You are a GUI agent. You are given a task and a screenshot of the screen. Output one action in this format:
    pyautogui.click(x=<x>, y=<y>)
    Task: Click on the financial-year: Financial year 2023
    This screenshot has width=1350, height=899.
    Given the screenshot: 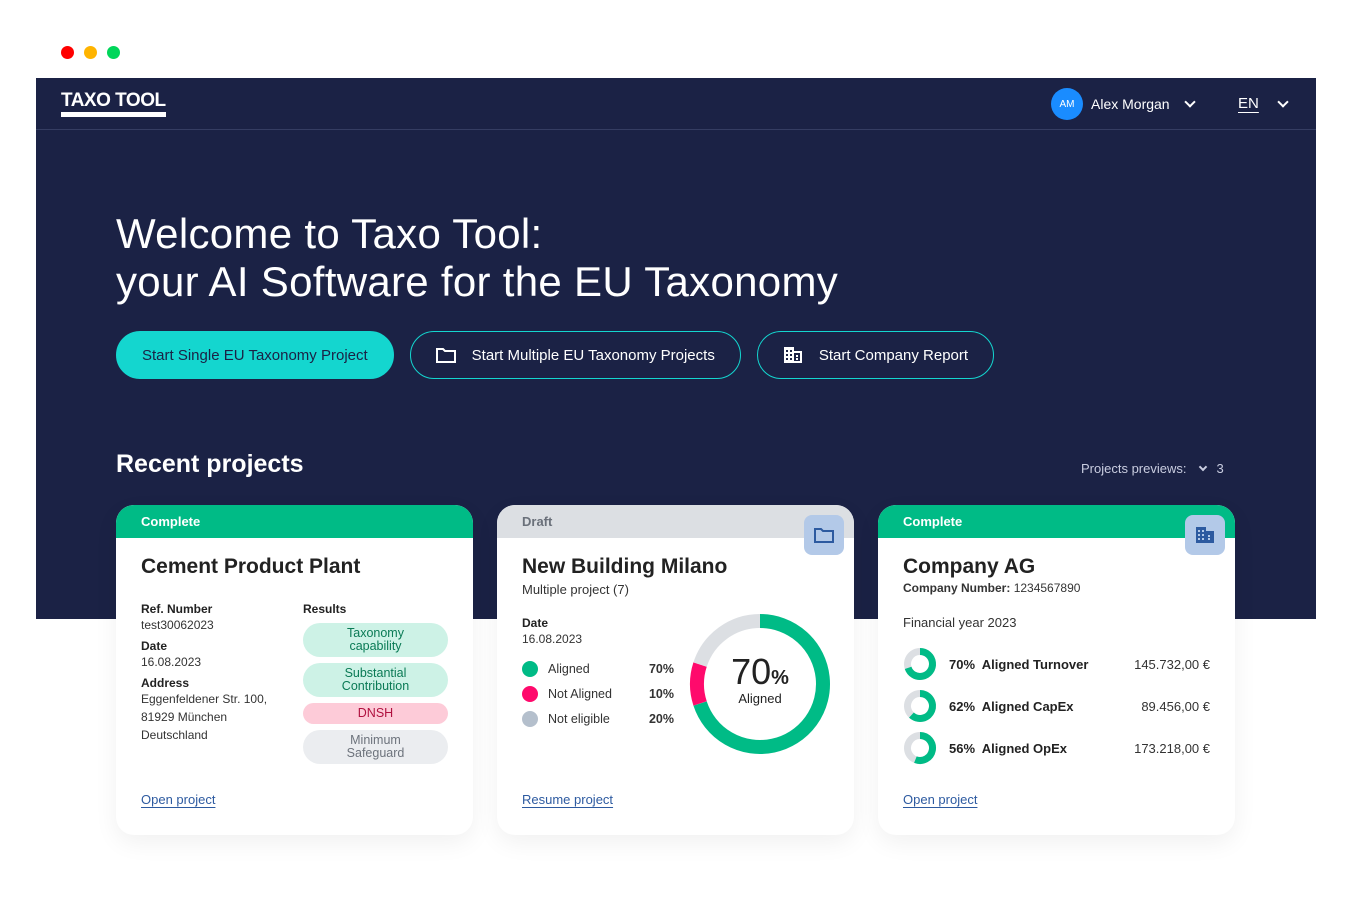 What is the action you would take?
    pyautogui.click(x=960, y=622)
    